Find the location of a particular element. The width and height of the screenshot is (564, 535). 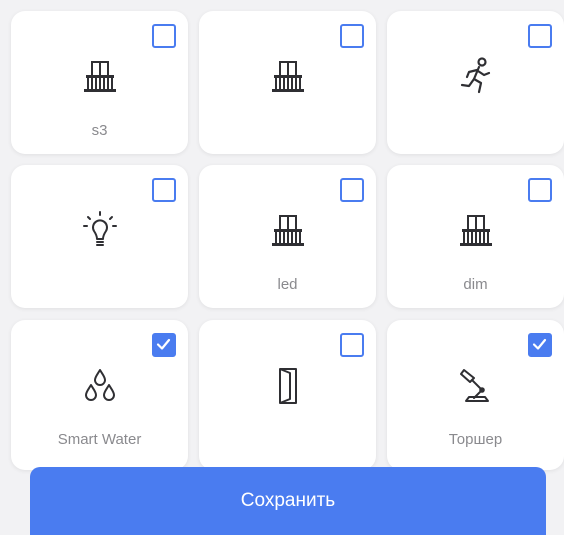

device-label: dim is located at coordinates (475, 284).